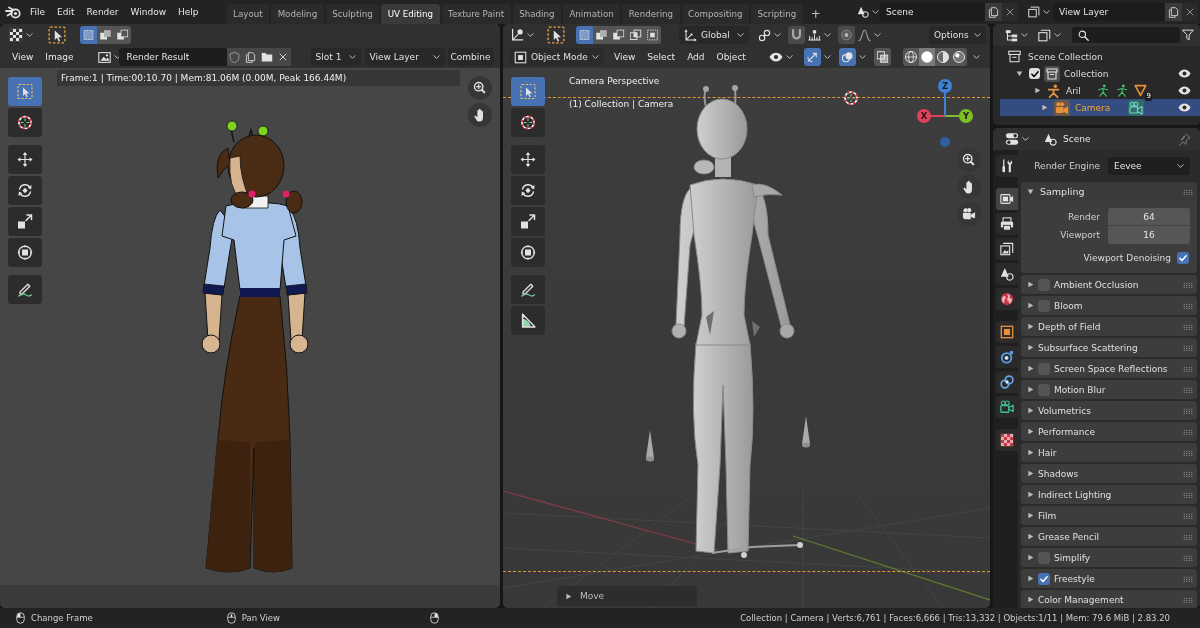 Image resolution: width=1200 pixels, height=628 pixels. I want to click on outliner-row: Scene Collection, so click(1096, 56).